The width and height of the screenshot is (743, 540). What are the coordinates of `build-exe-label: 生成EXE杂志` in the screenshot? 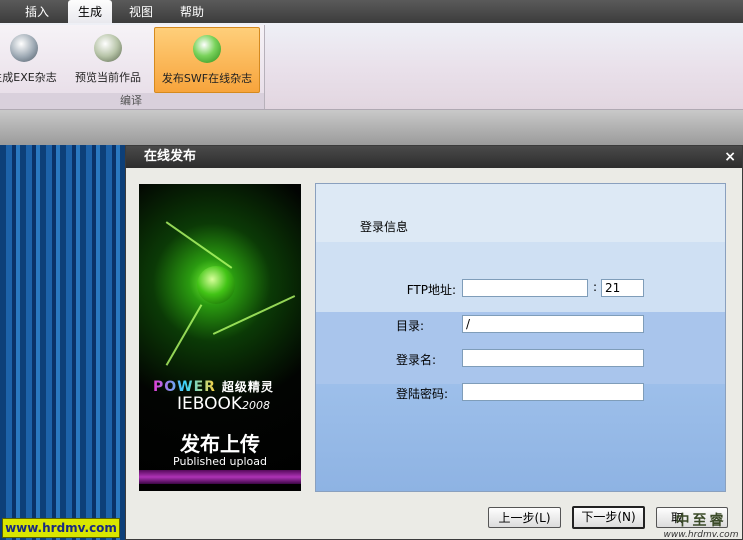 It's located at (28, 77).